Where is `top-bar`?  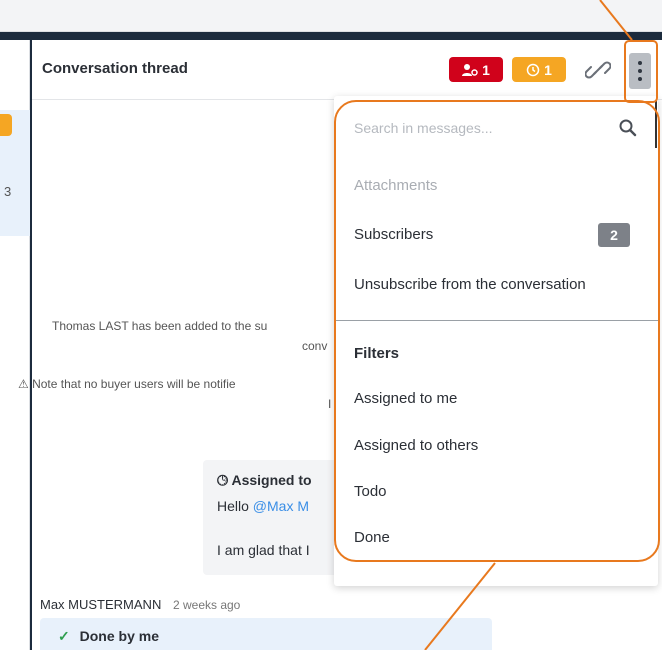
top-bar is located at coordinates (331, 16).